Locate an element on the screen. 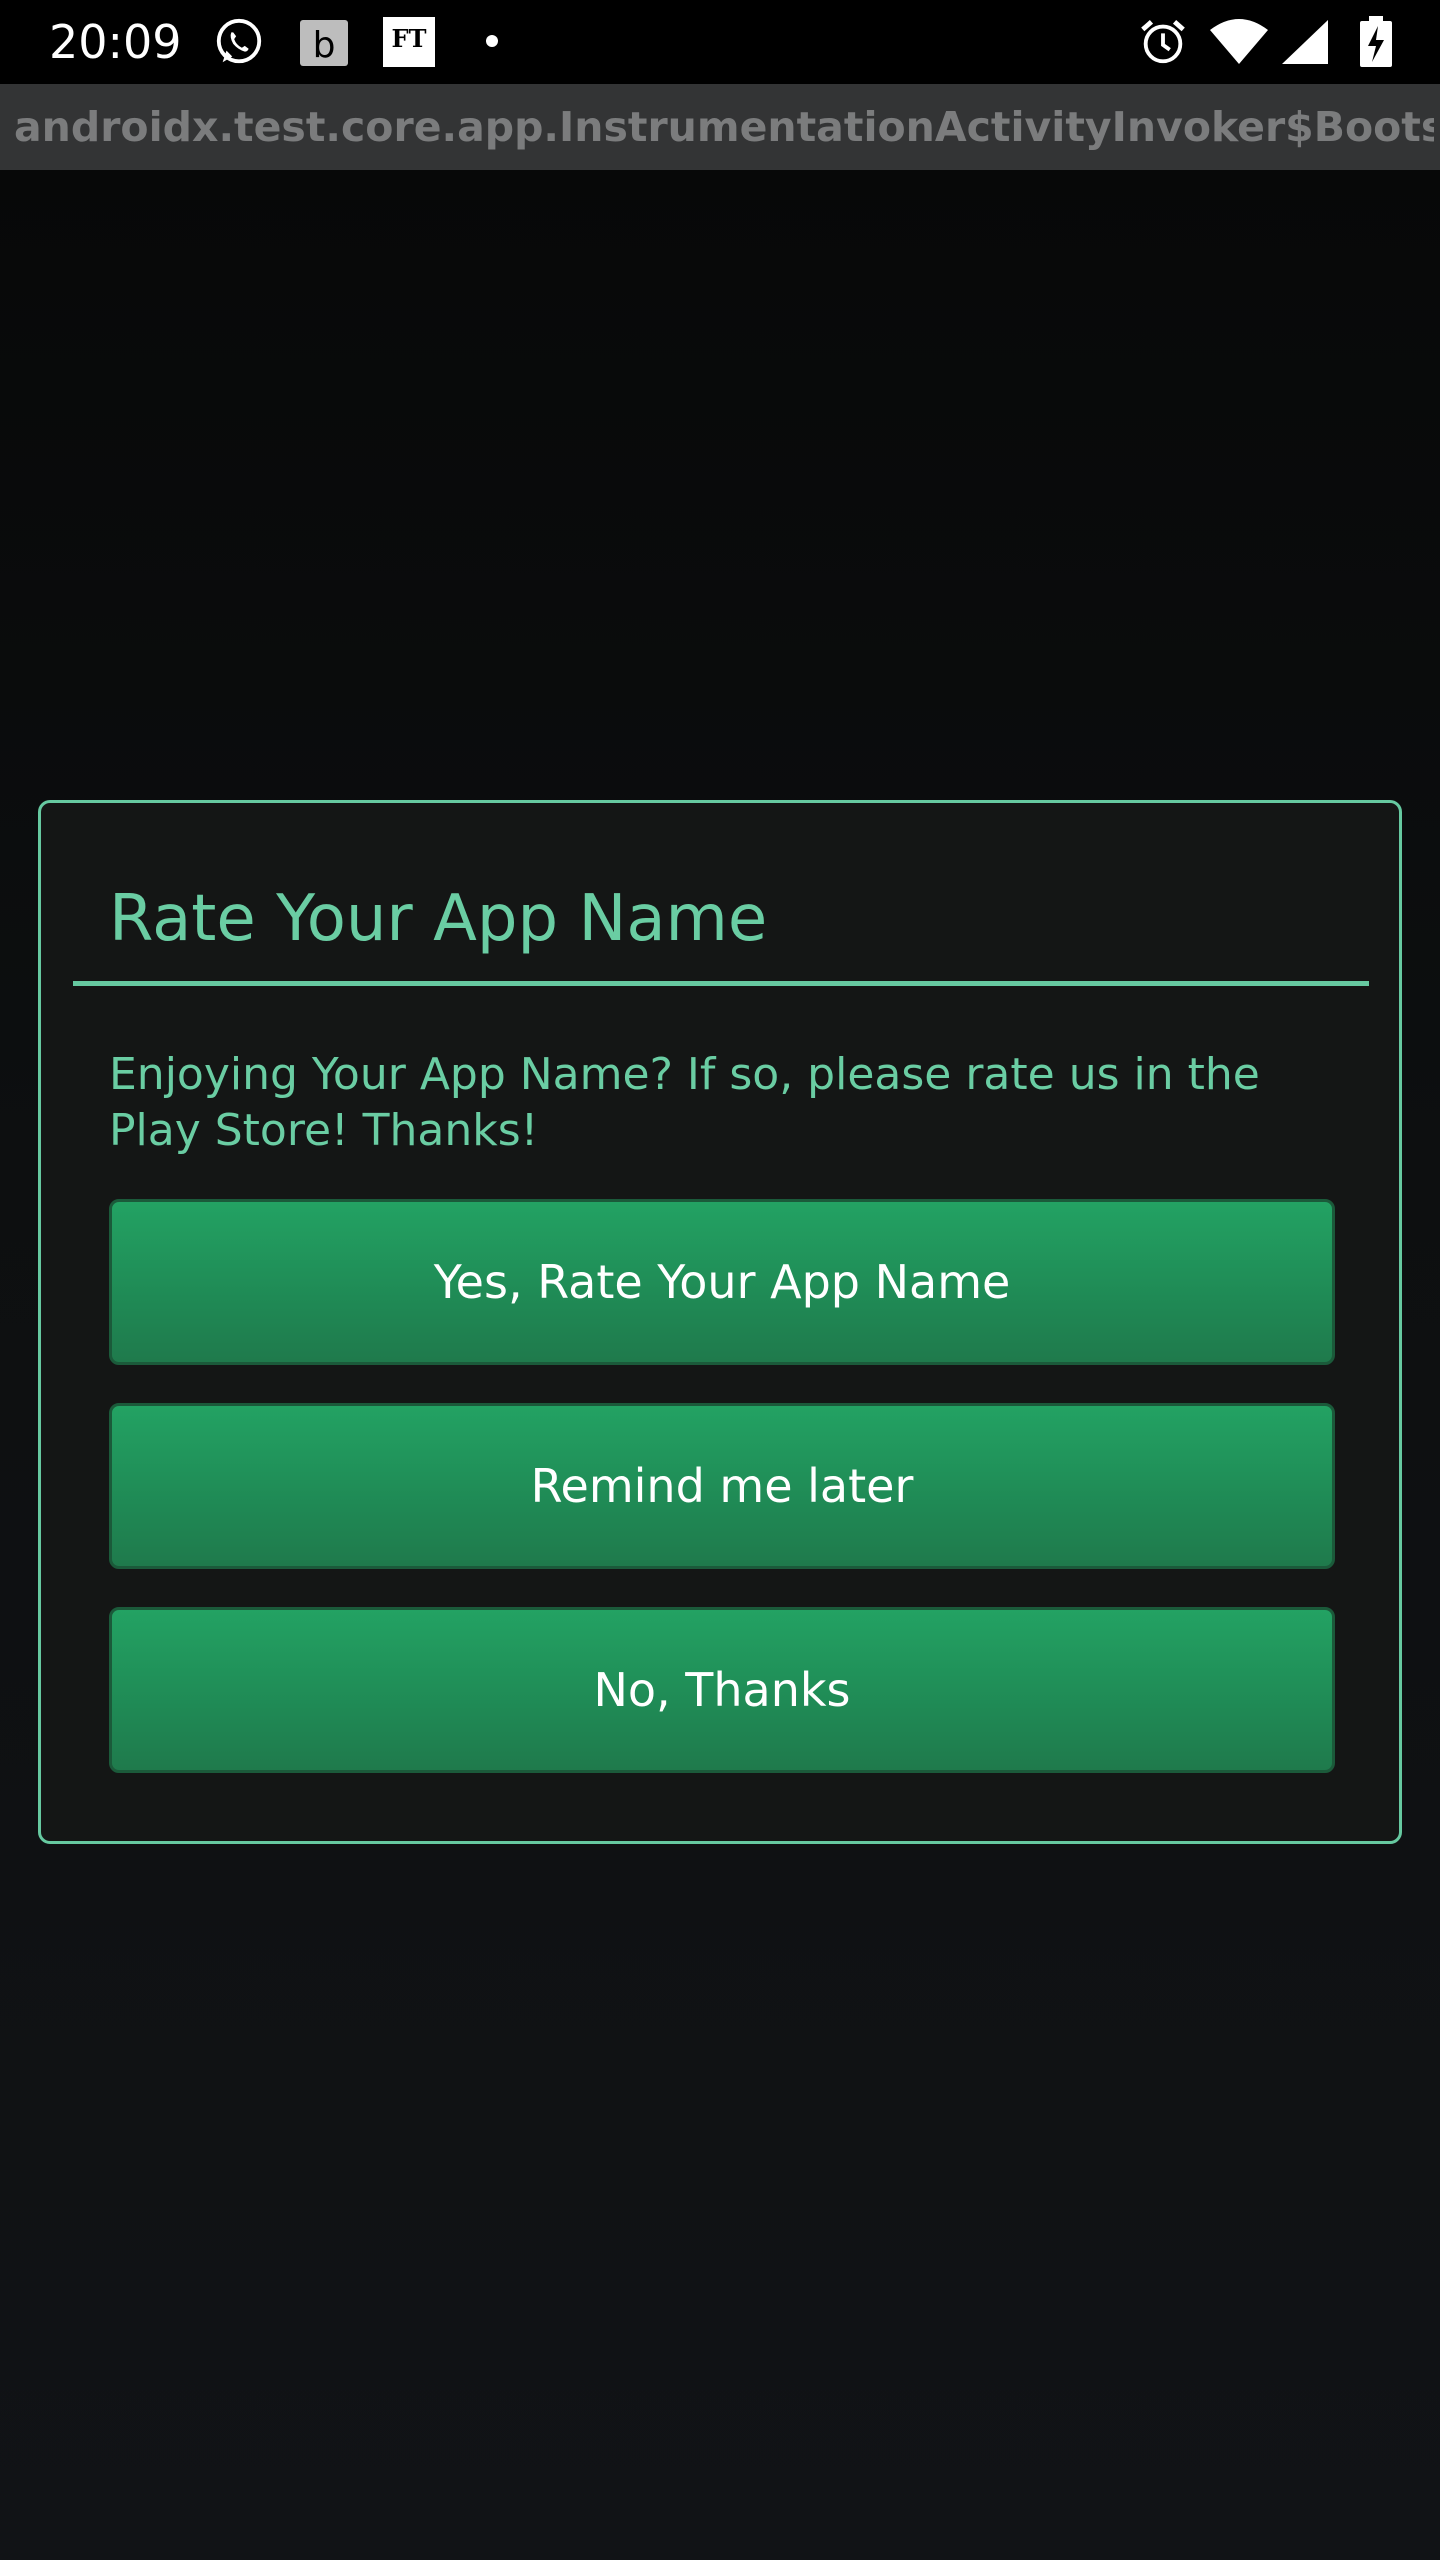  ft-icon: FT is located at coordinates (409, 42).